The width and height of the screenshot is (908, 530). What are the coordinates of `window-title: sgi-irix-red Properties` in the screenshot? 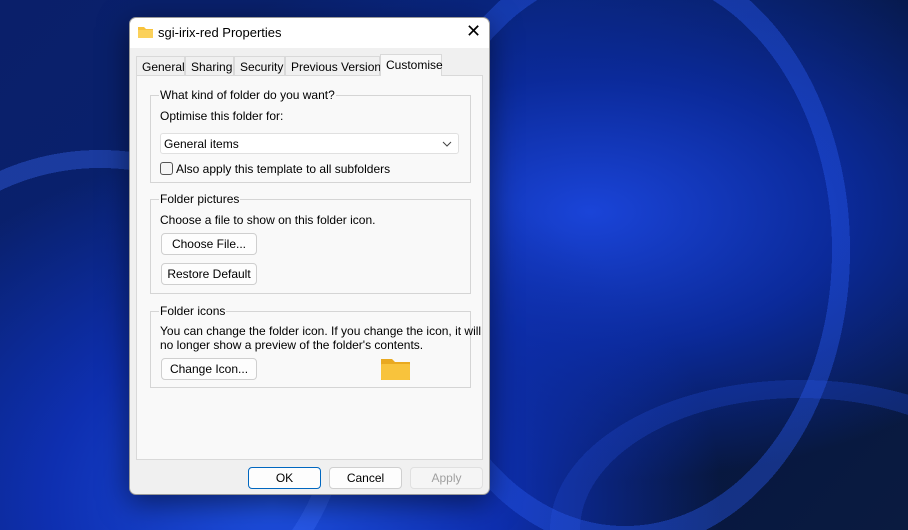 It's located at (220, 32).